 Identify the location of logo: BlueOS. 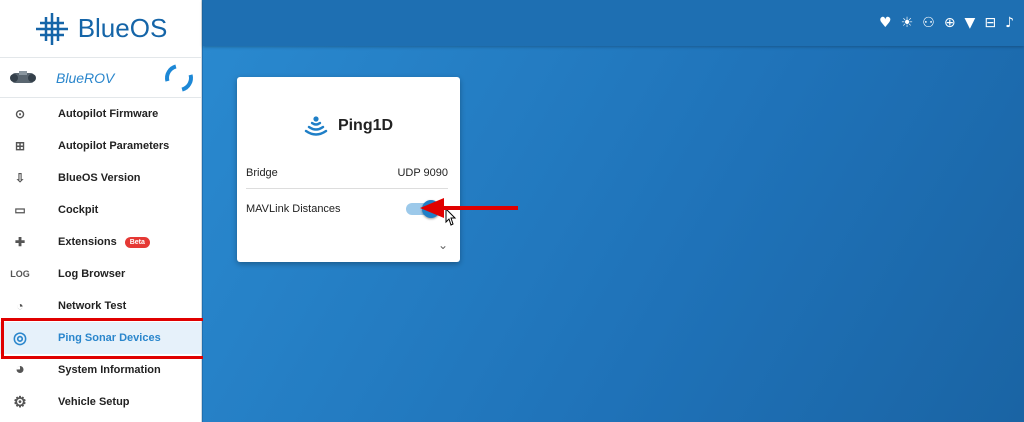
(100, 29).